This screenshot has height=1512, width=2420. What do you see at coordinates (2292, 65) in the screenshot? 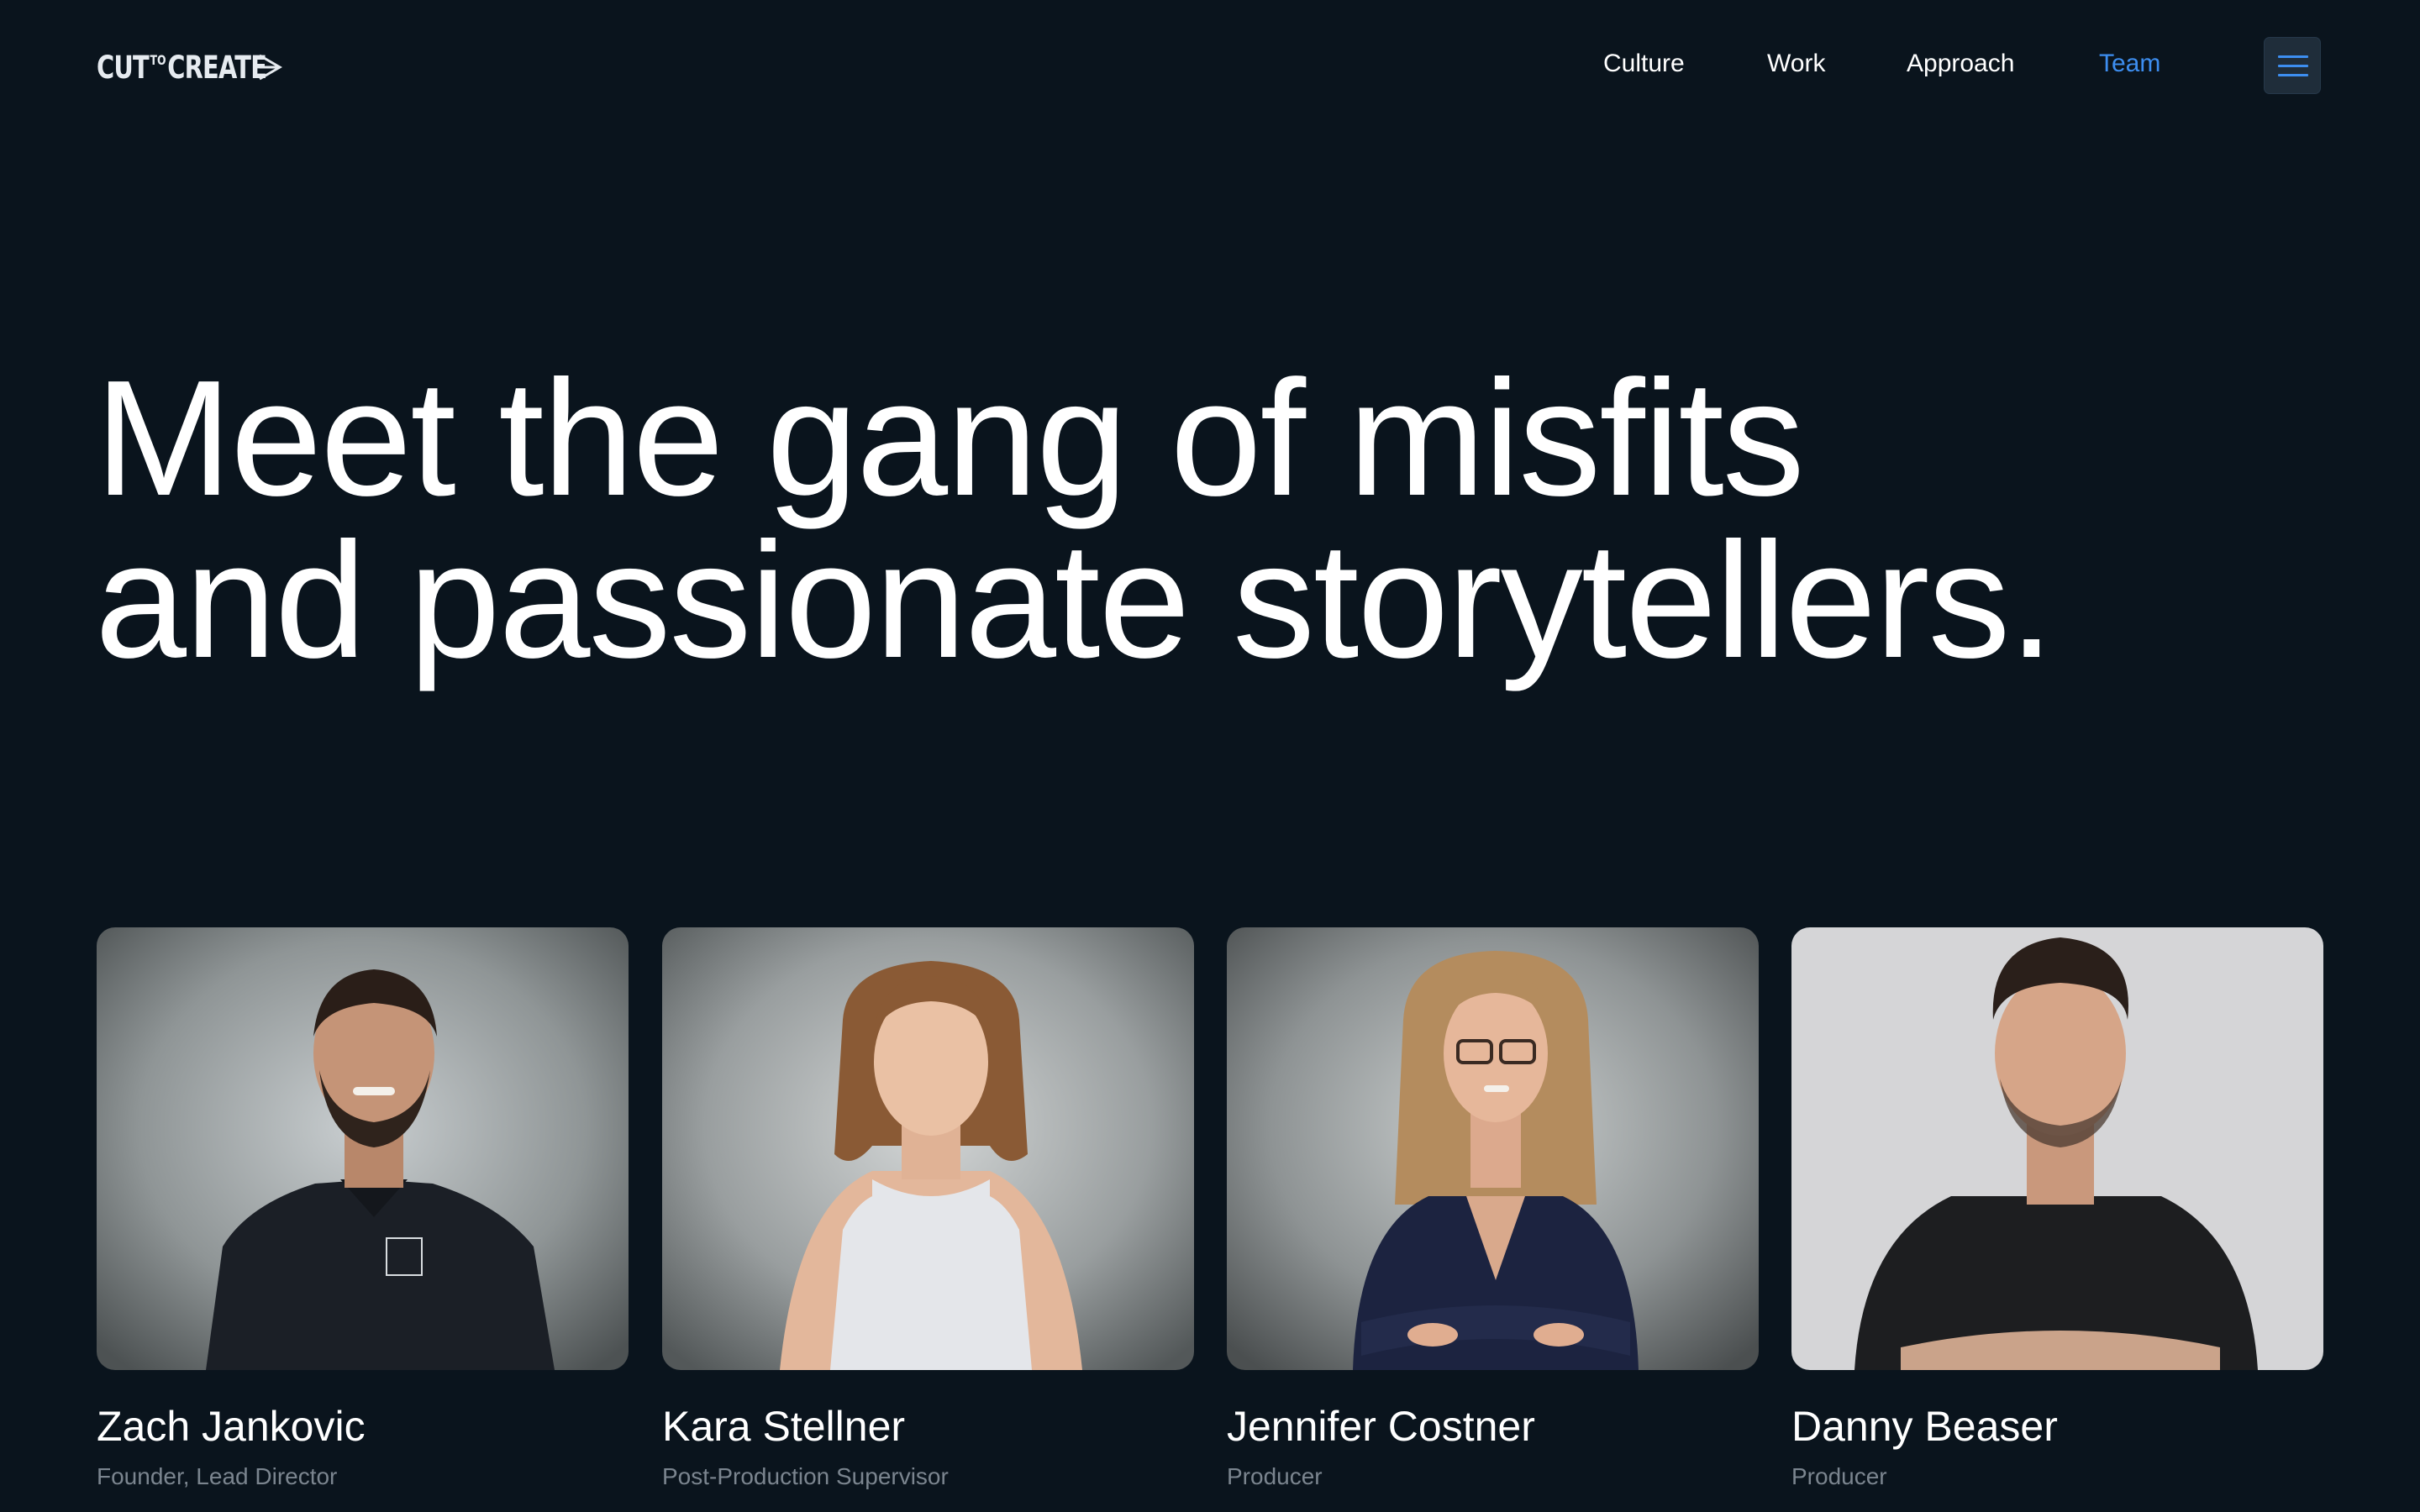
I see `menu-button` at bounding box center [2292, 65].